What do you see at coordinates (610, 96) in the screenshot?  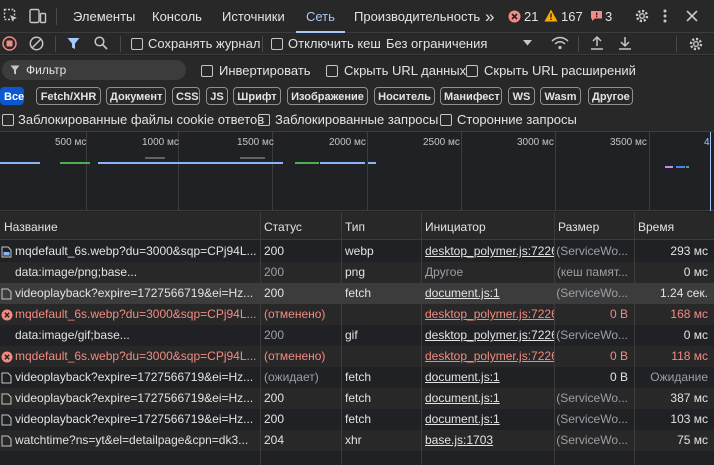 I see `type-filter-other: Другое` at bounding box center [610, 96].